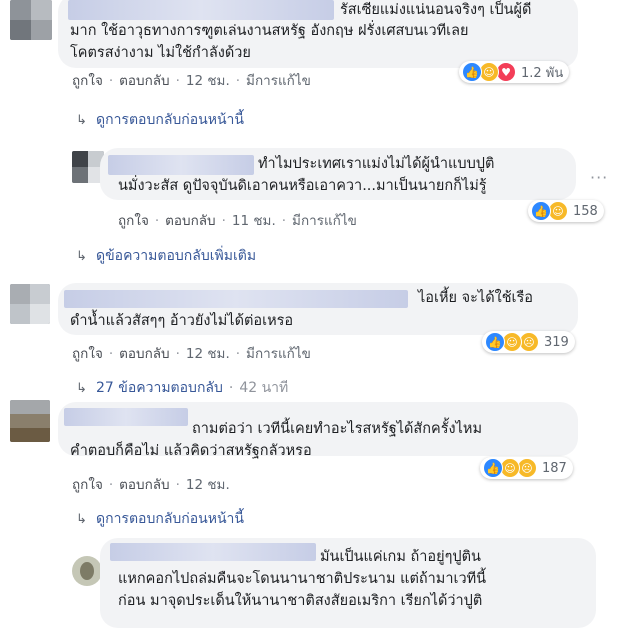  I want to click on view-more-replies: ↳ ดูข้อความตอบกลับเพิ่มเติม, so click(166, 256).